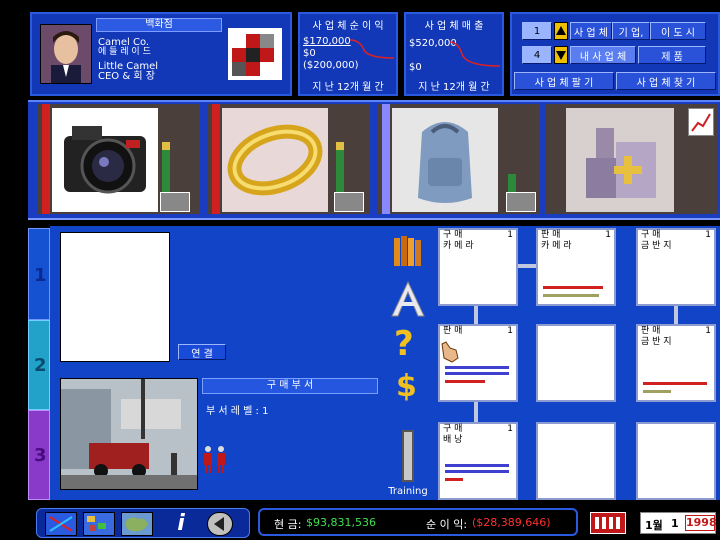  I want to click on product-slot-cosmetics, so click(632, 159).